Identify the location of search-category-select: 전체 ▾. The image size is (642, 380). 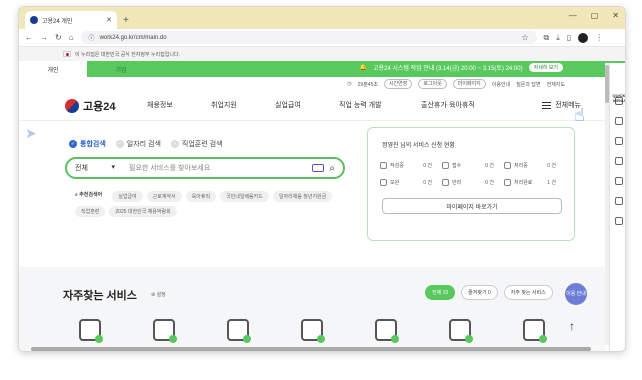
(95, 168).